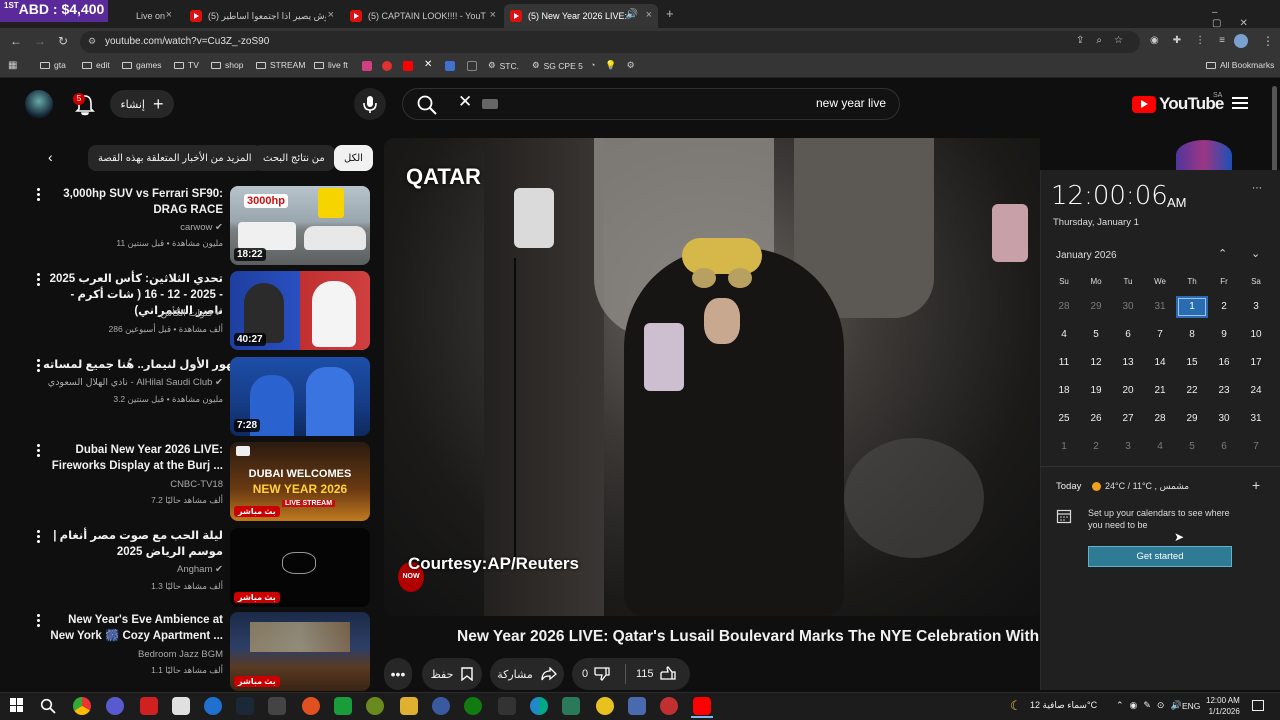 The height and width of the screenshot is (720, 1280). Describe the element at coordinates (16, 41) in the screenshot. I see `back-icon: ←` at that location.